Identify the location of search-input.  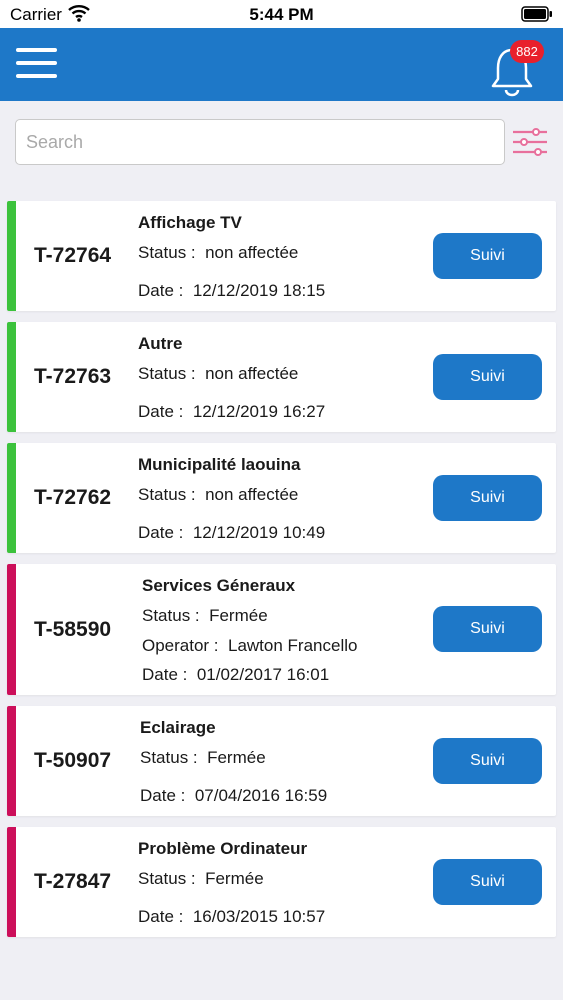
(260, 142).